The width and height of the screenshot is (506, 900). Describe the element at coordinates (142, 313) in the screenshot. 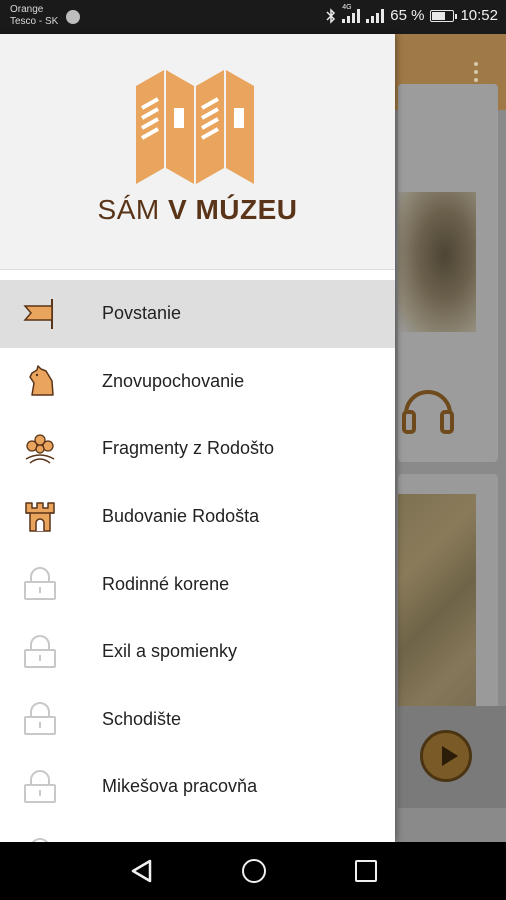

I see `menu-item-label: Povstanie` at that location.